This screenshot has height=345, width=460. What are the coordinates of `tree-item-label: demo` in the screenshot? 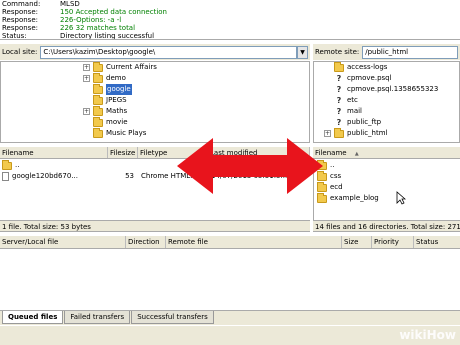 It's located at (116, 78).